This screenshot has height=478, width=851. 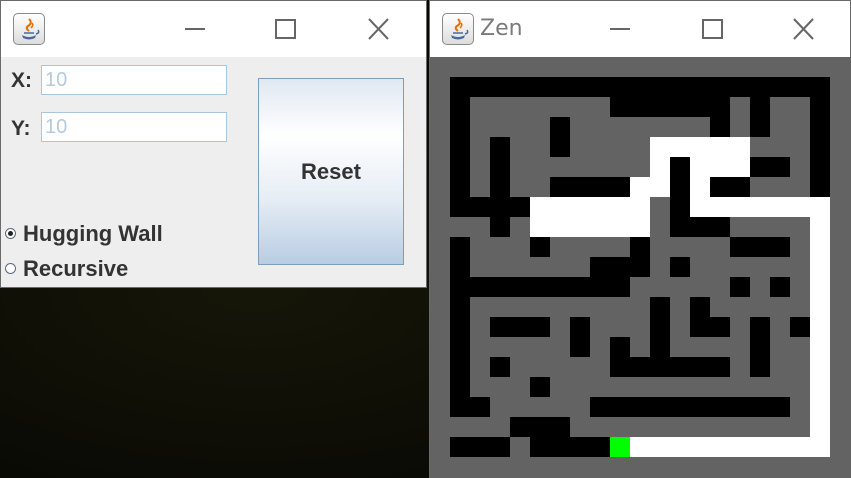 What do you see at coordinates (620, 447) in the screenshot?
I see `current-position-cell` at bounding box center [620, 447].